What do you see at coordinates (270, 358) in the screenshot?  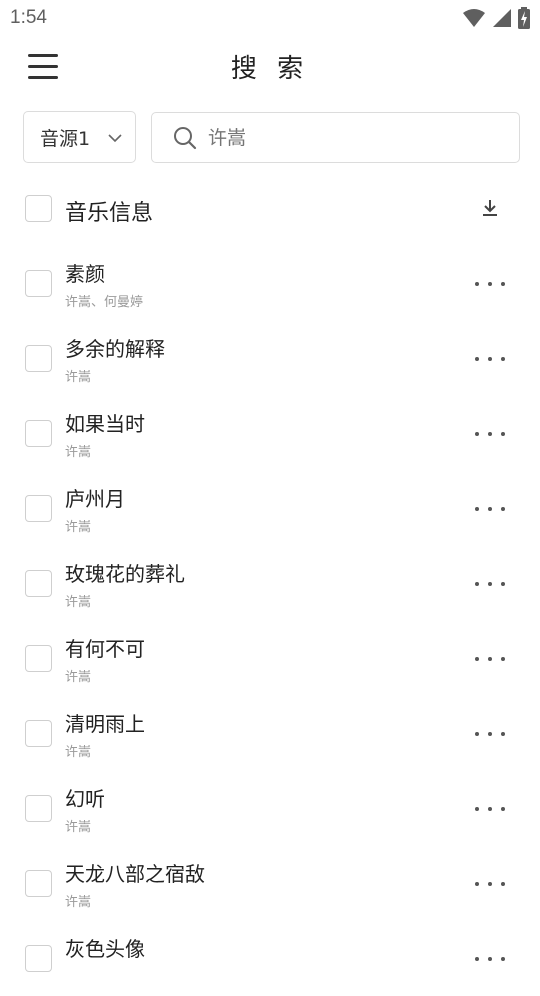 I see `song-row: 多余的解释 许嵩` at bounding box center [270, 358].